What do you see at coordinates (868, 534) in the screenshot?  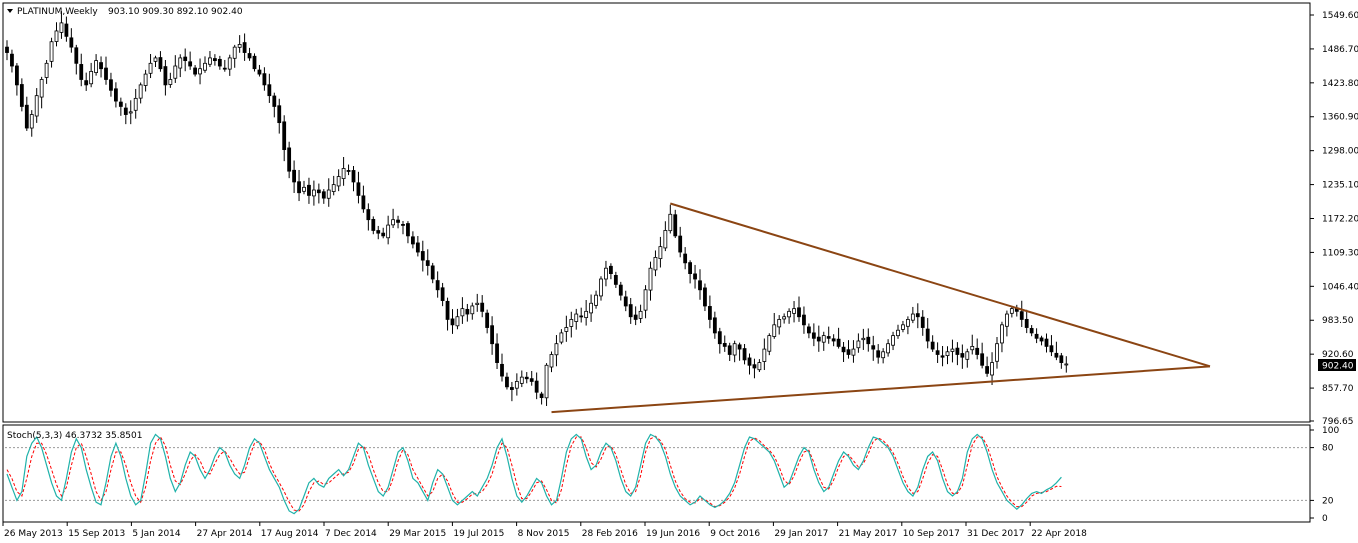 I see `time-tick-label: 21 May 2017` at bounding box center [868, 534].